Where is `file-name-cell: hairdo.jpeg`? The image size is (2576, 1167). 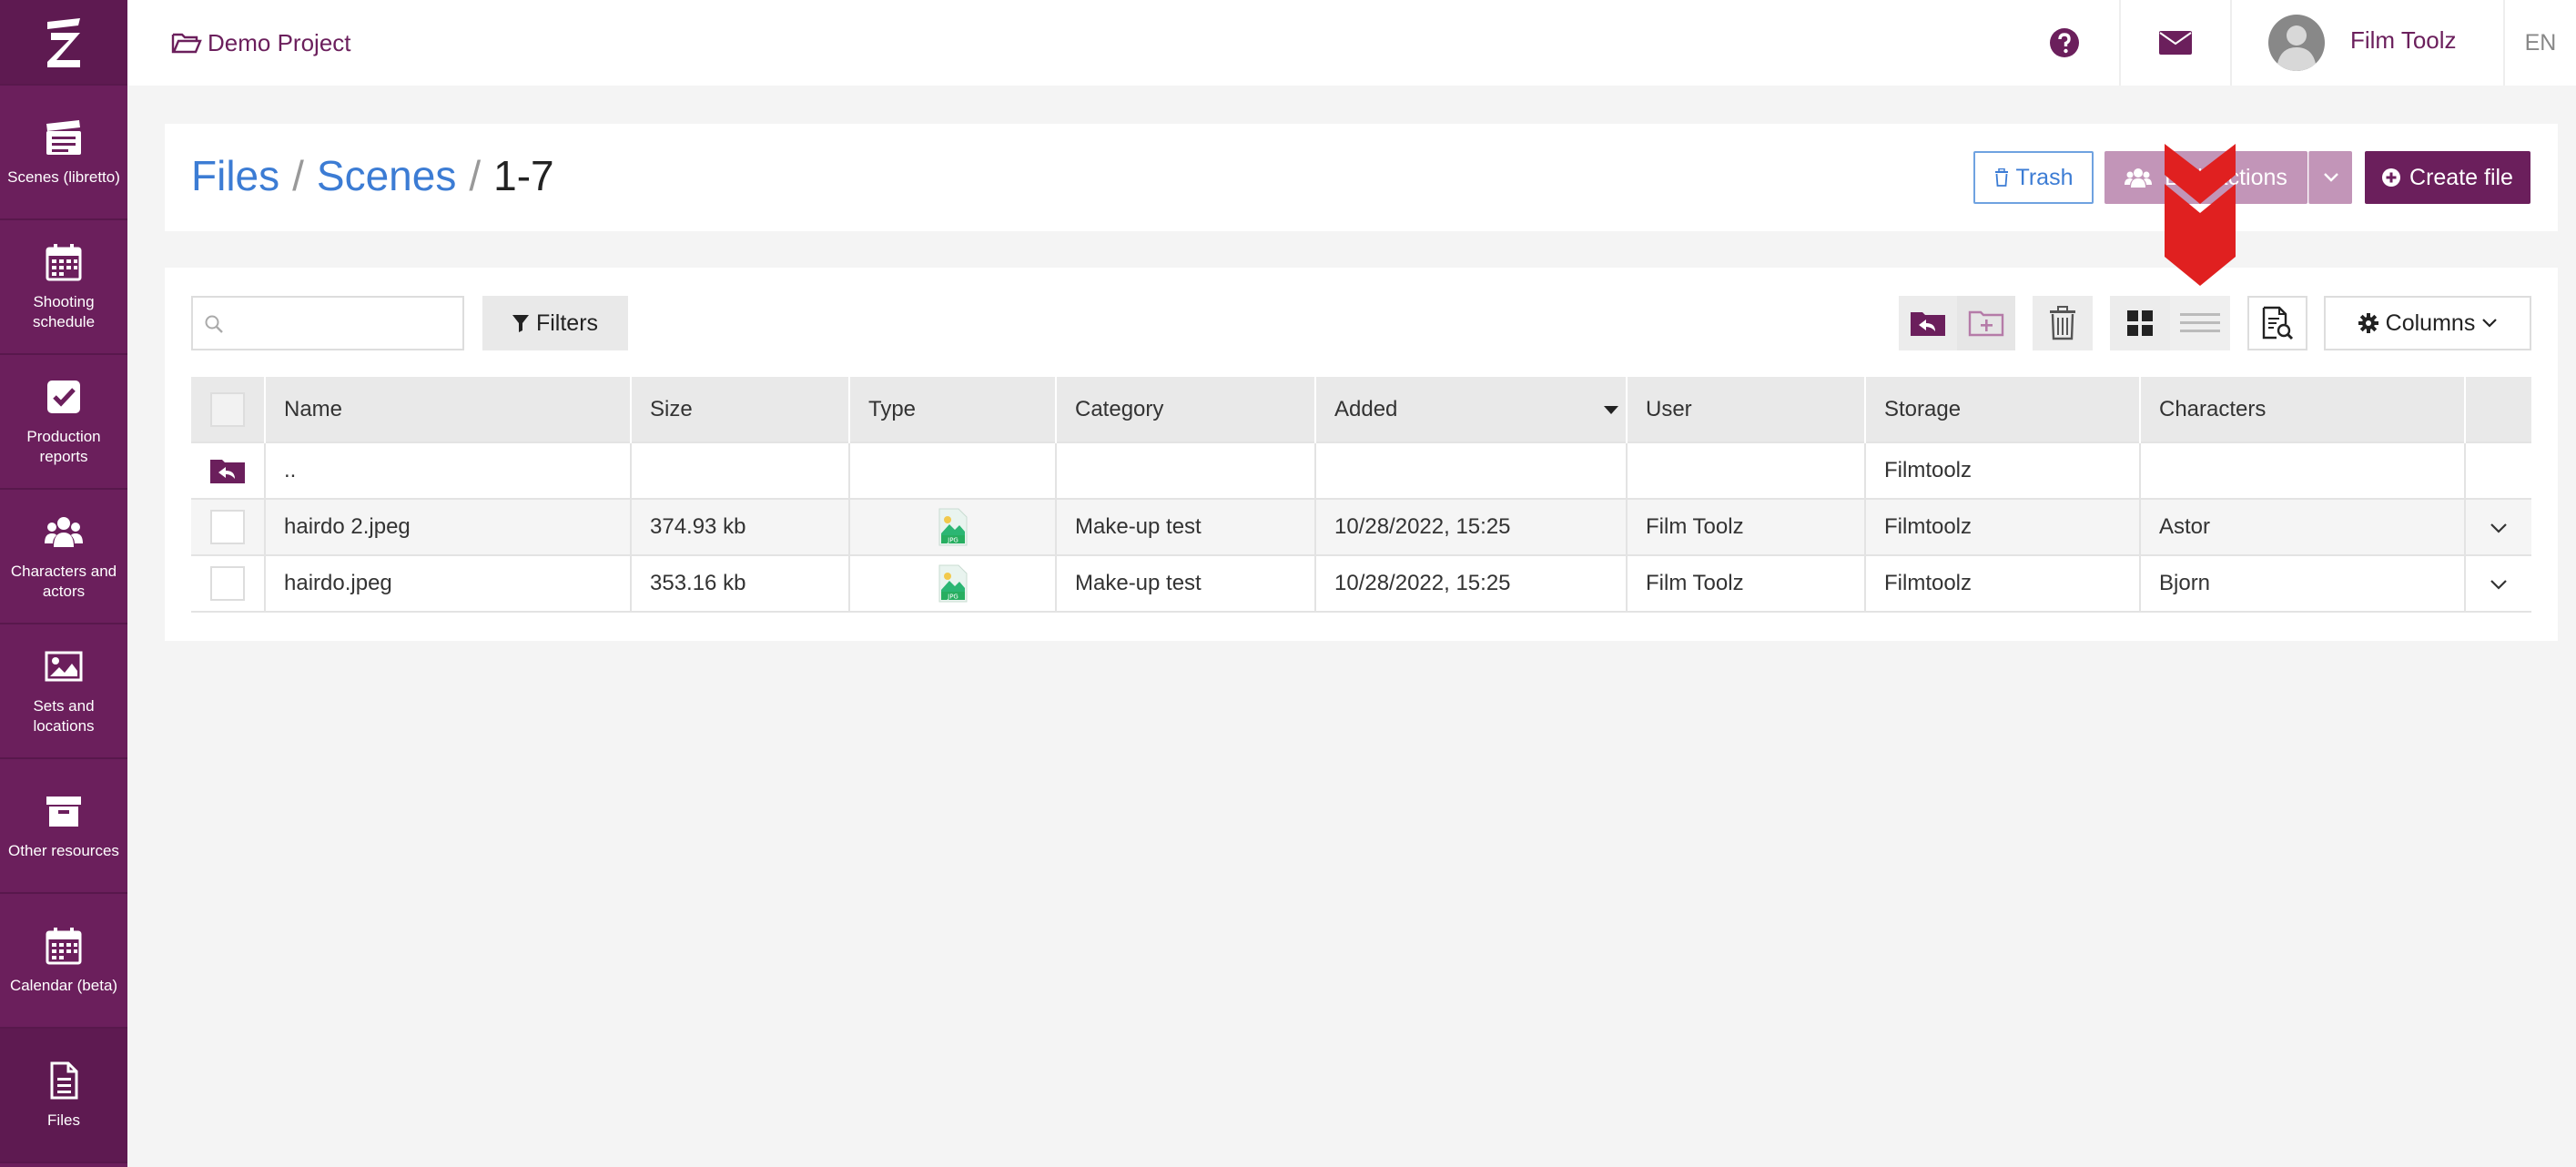
file-name-cell: hairdo.jpeg is located at coordinates (448, 583).